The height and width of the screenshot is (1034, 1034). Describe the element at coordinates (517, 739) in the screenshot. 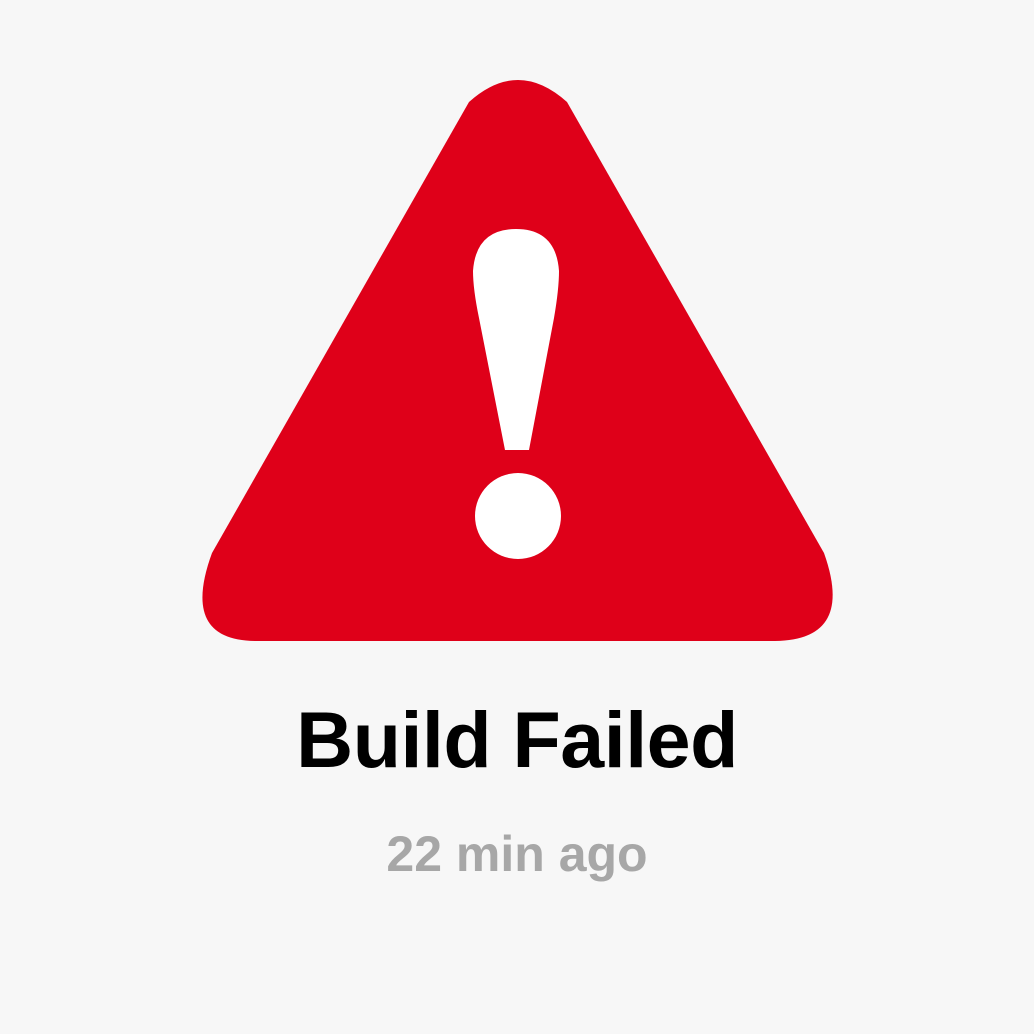

I see `build-status-title: Build Failed` at that location.